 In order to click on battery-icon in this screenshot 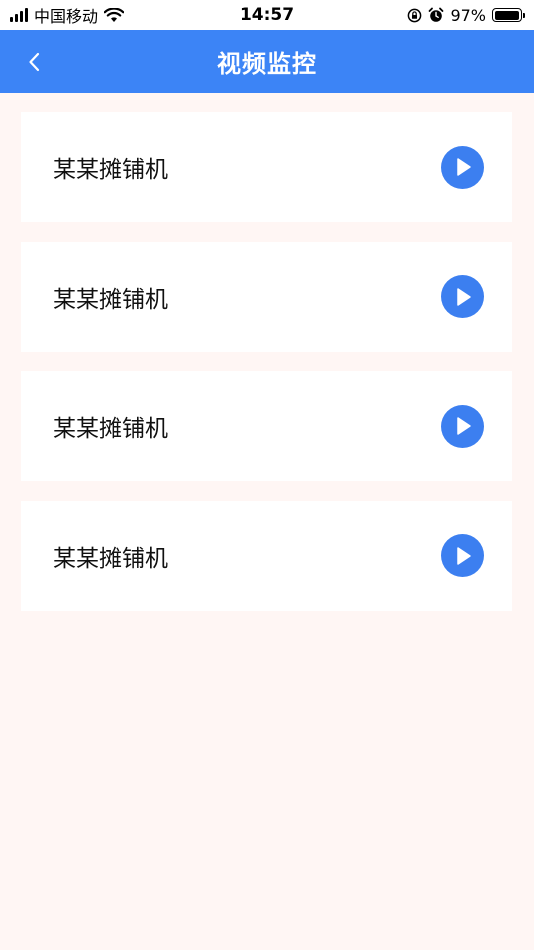, I will do `click(508, 15)`.